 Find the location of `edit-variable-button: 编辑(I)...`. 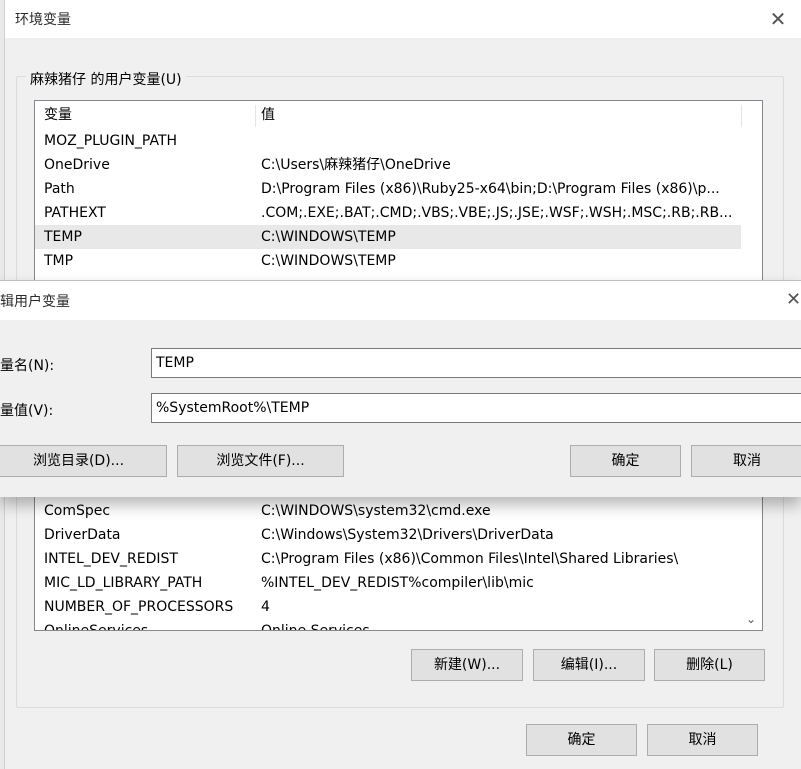

edit-variable-button: 编辑(I)... is located at coordinates (589, 665).